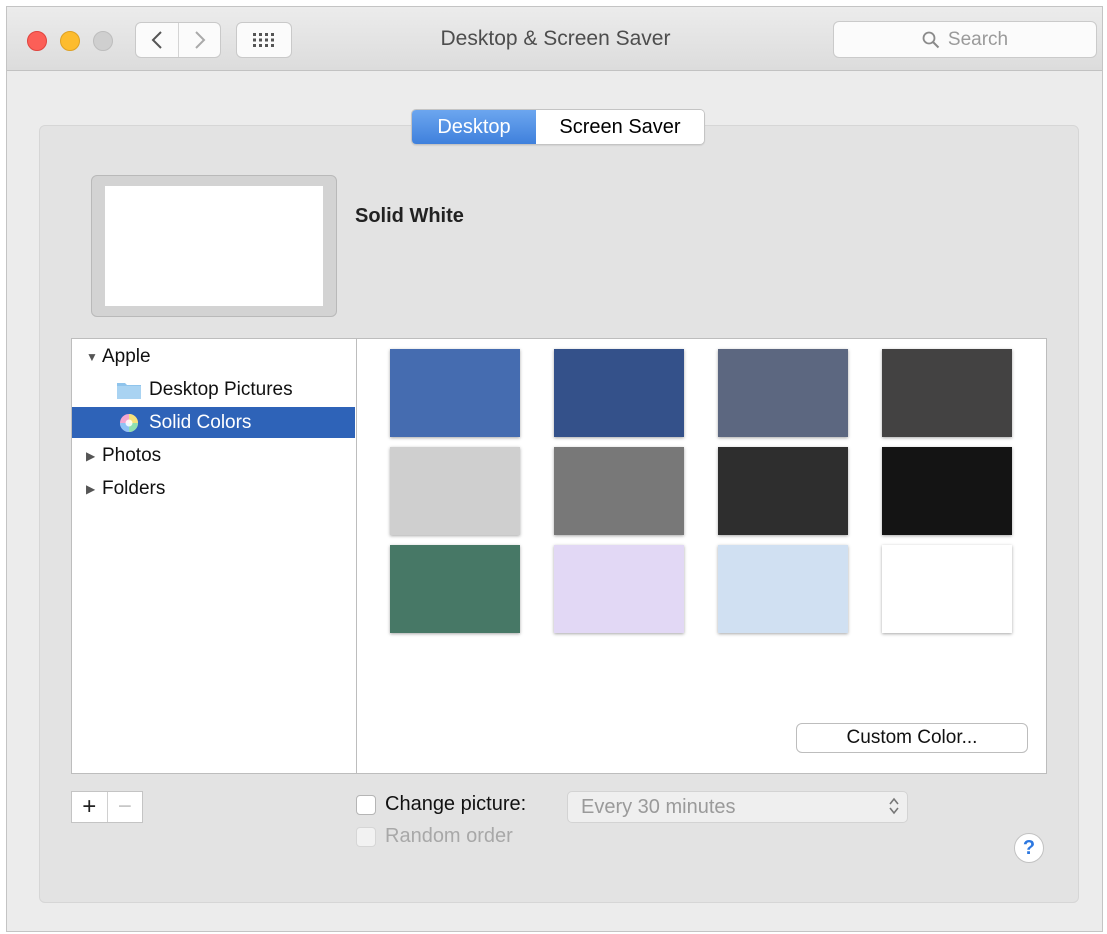 The height and width of the screenshot is (934, 1107). What do you see at coordinates (620, 127) in the screenshot?
I see `tab-screen-saver: Screen Saver` at bounding box center [620, 127].